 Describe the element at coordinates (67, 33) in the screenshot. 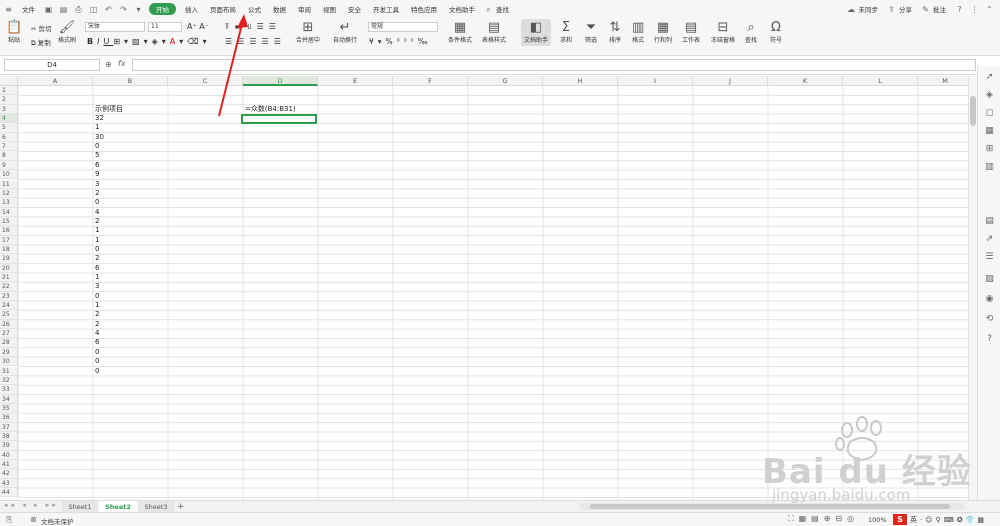

I see `format-painter-button: 🖌 格式刷` at that location.